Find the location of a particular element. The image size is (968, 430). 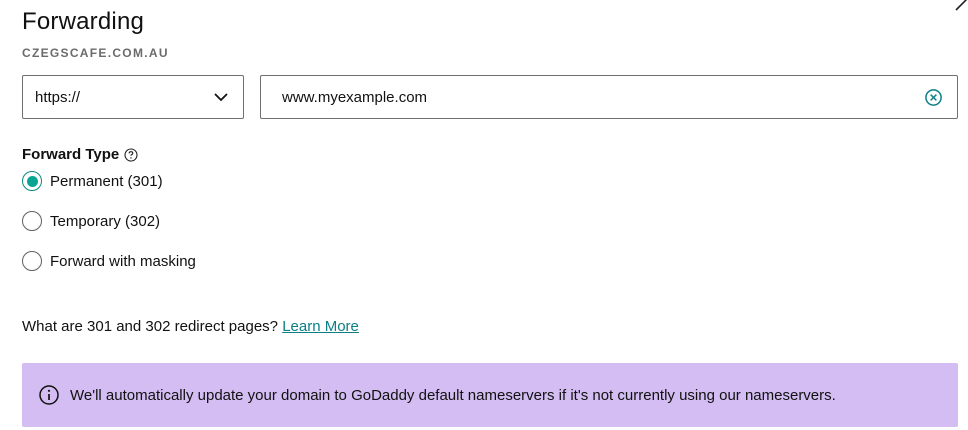

page-title: Forwarding is located at coordinates (83, 21).